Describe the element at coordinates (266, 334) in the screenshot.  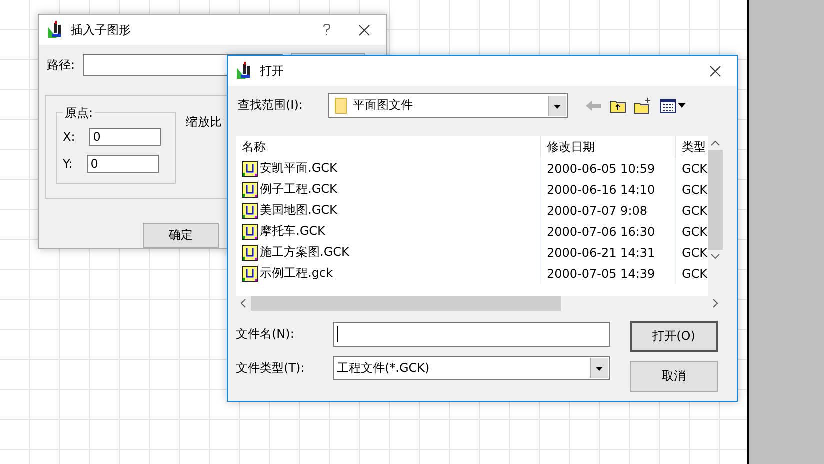
I see `filename-label: 文件名(N):` at that location.